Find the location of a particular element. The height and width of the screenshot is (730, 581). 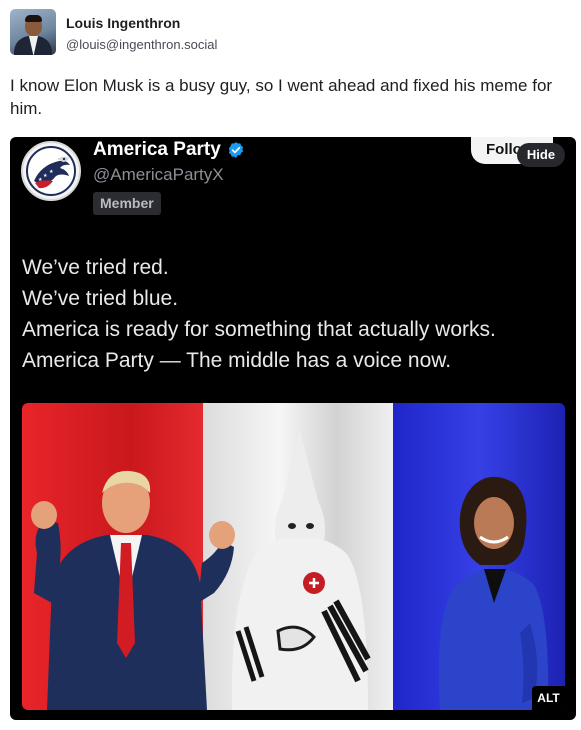

right-figure-illustration is located at coordinates (493, 593).